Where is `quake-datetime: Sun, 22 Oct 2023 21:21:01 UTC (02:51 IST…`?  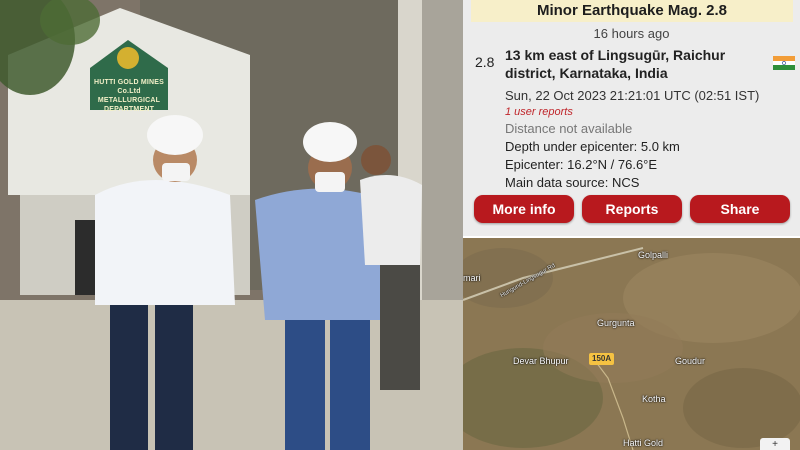
quake-datetime: Sun, 22 Oct 2023 21:21:01 UTC (02:51 IST… is located at coordinates (632, 95).